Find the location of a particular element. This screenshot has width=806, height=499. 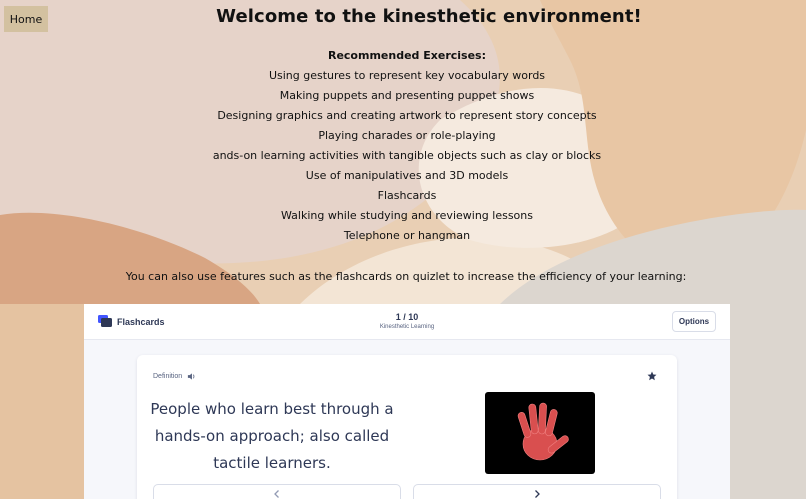

card-progress: 1 / 10 Kinesthetic Learning is located at coordinates (407, 321).